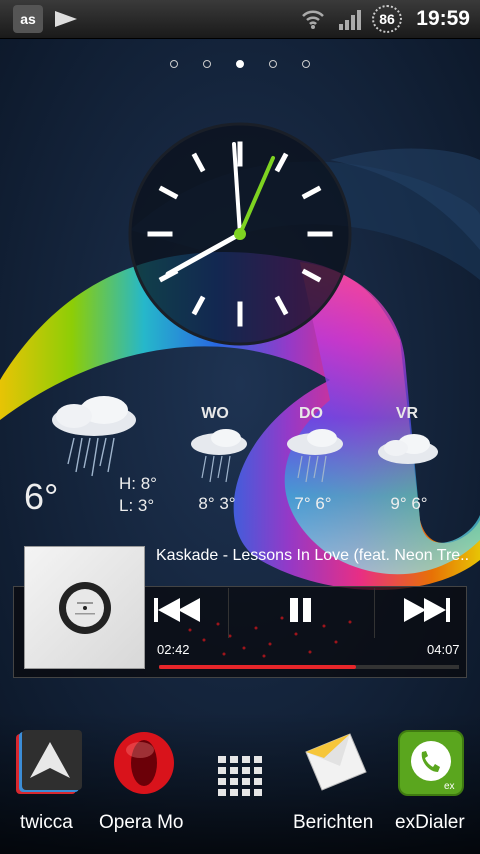  I want to click on analog-clock-widget, so click(240, 234).